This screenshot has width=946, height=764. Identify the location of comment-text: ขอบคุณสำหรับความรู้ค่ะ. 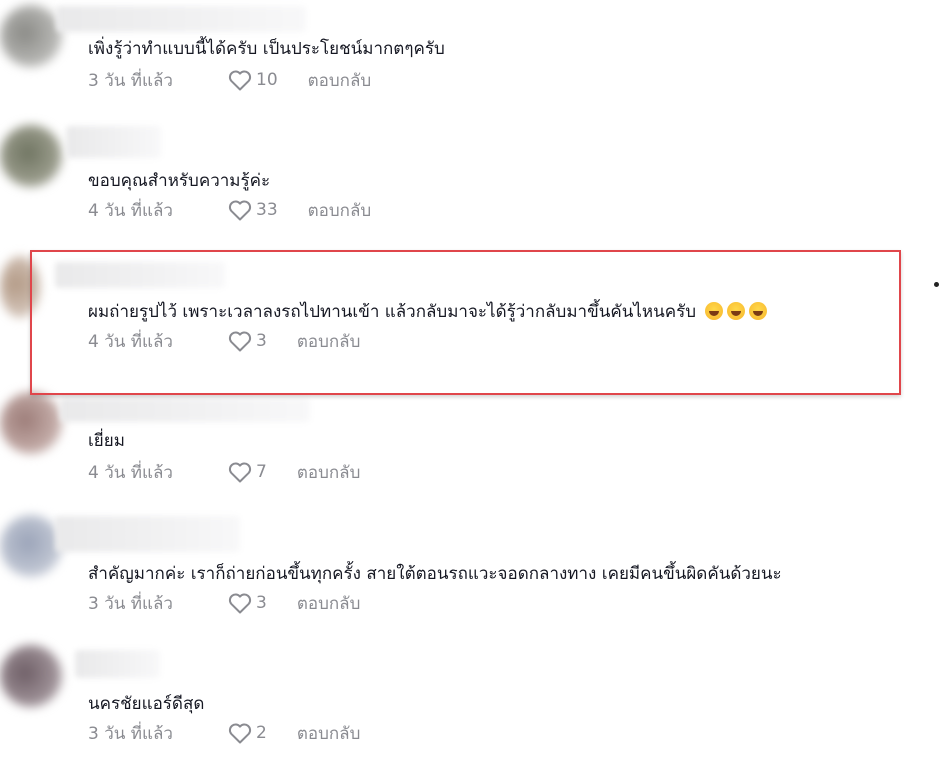
(179, 181).